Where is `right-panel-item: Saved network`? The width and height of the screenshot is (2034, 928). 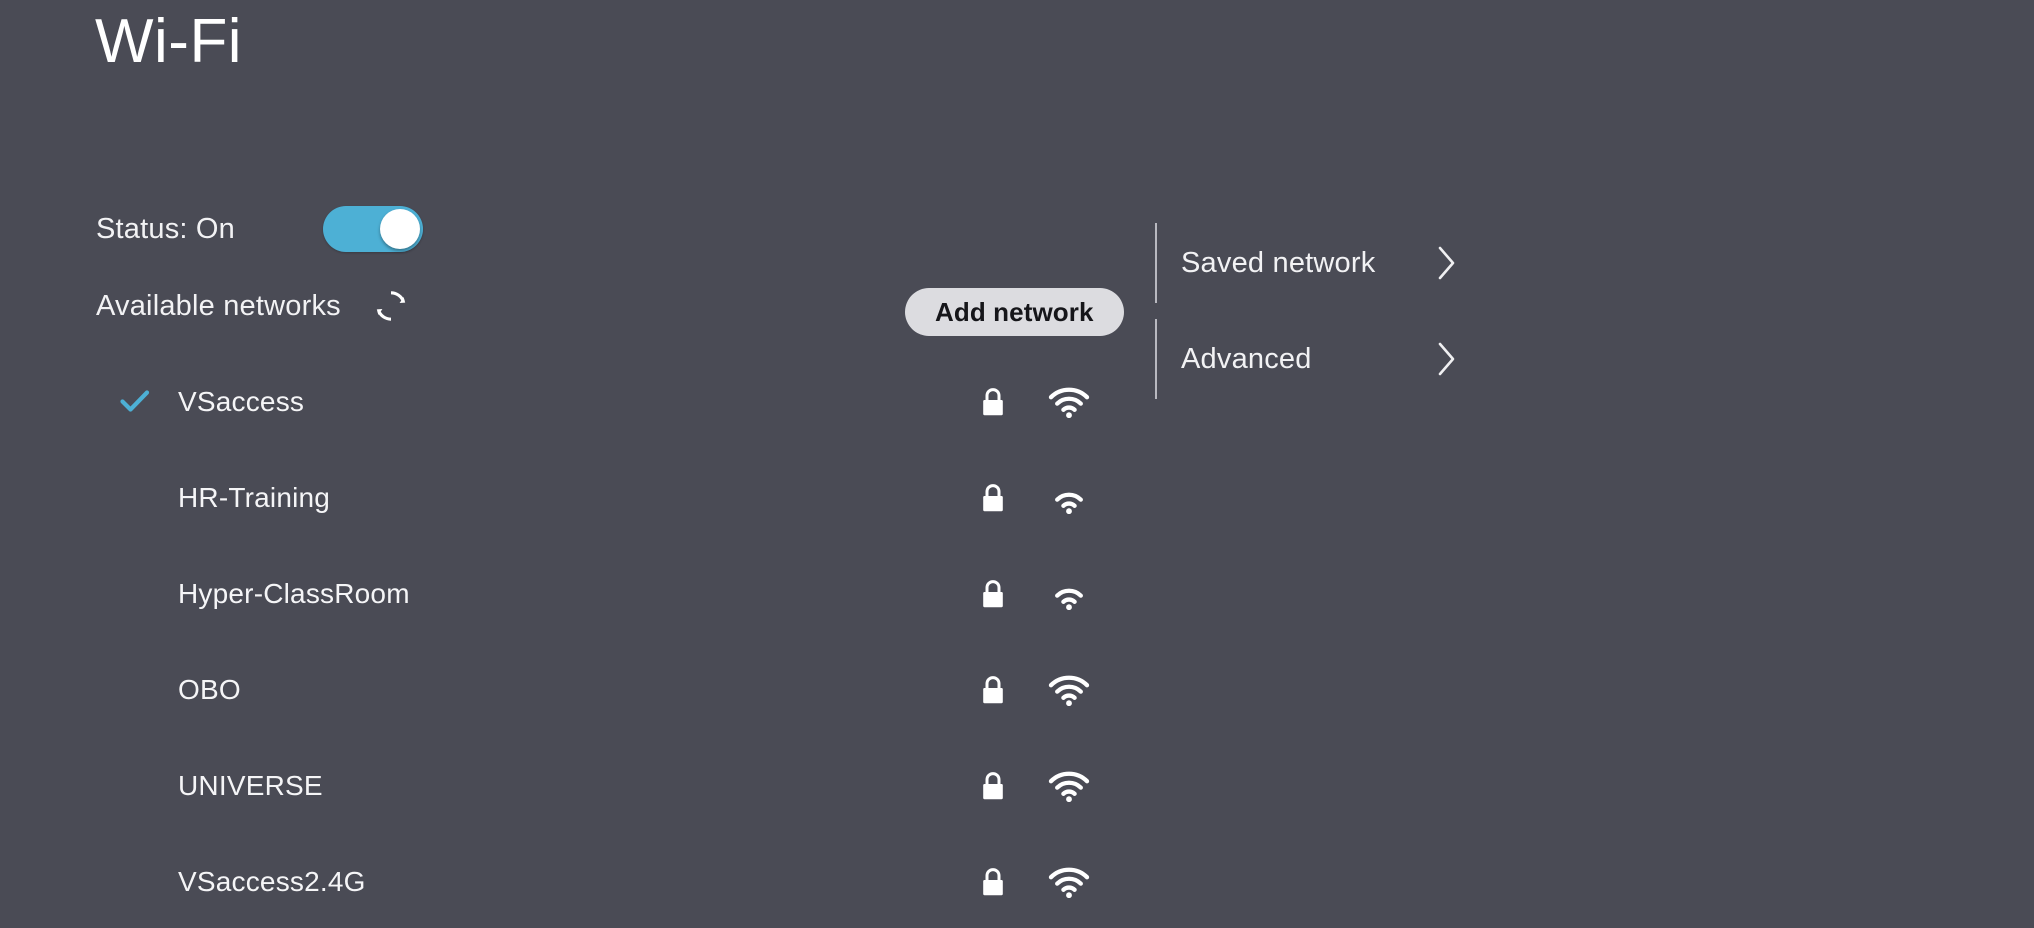 right-panel-item: Saved network is located at coordinates (1435, 263).